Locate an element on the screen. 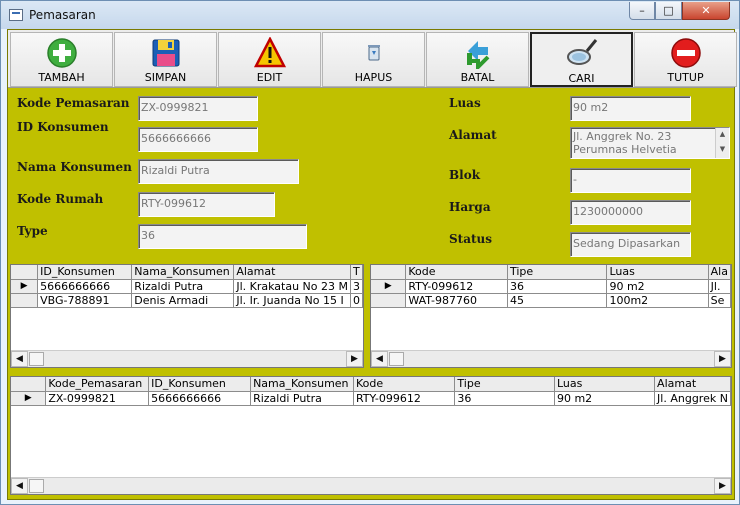 This screenshot has width=740, height=505. recycle-bin-icon is located at coordinates (373, 53).